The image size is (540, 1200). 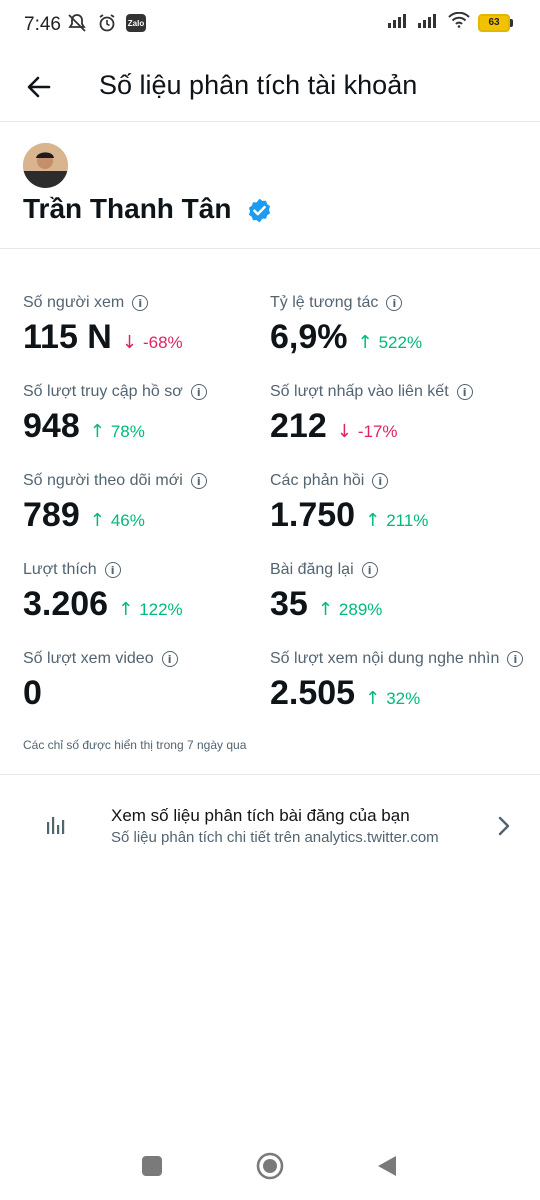 What do you see at coordinates (60, 569) in the screenshot?
I see `metric-label: Lượt thích` at bounding box center [60, 569].